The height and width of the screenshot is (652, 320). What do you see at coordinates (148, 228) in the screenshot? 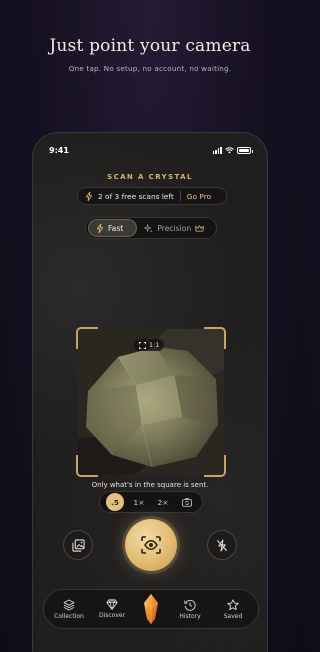
I see `sparkle-icon` at bounding box center [148, 228].